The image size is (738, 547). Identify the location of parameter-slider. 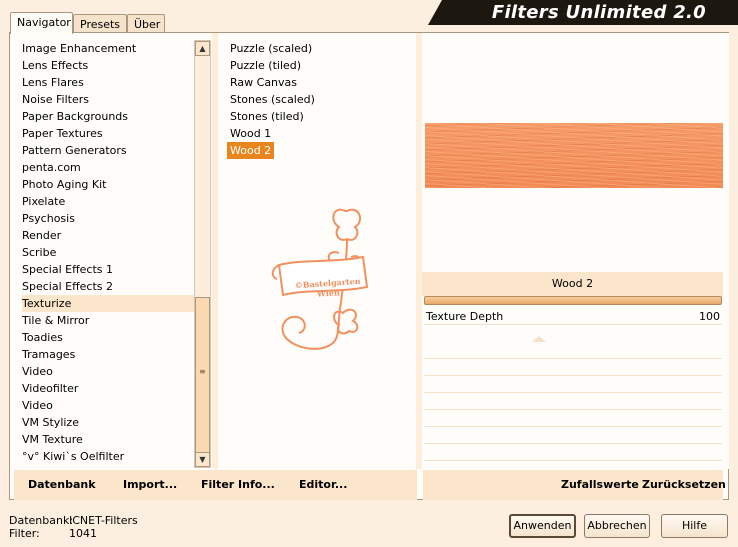
(573, 300).